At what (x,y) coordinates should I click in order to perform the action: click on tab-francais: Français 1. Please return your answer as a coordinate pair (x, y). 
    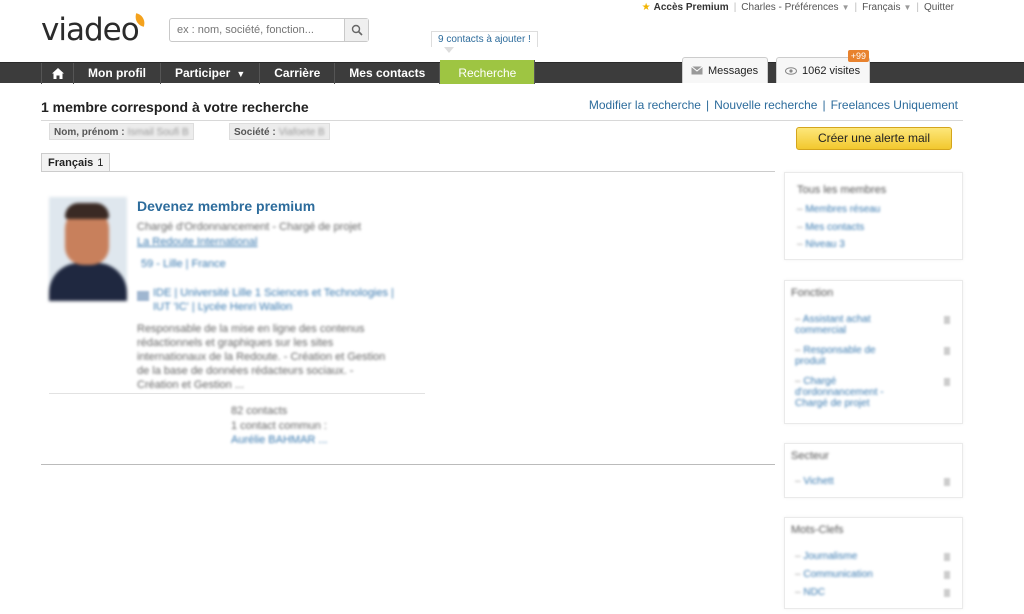
    Looking at the image, I should click on (76, 162).